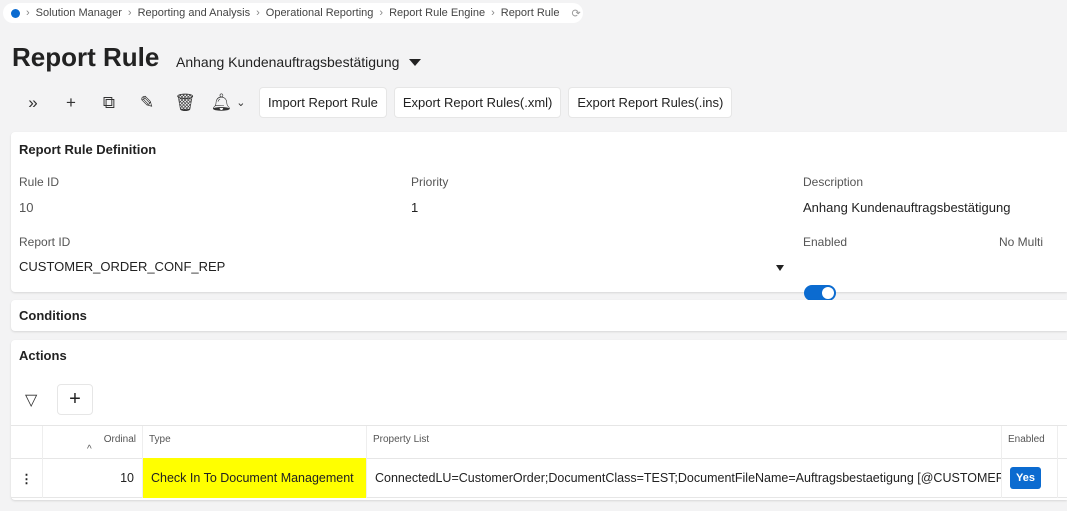  What do you see at coordinates (414, 207) in the screenshot?
I see `priority-field: 1` at bounding box center [414, 207].